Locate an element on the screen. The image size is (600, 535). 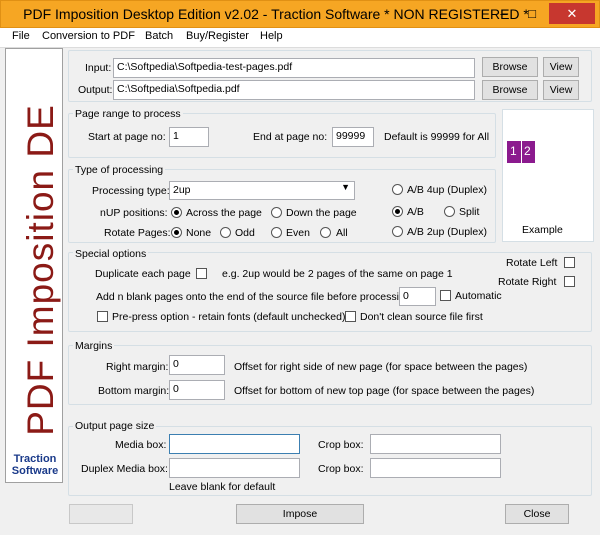
right-margin-field: 0 is located at coordinates (197, 365).